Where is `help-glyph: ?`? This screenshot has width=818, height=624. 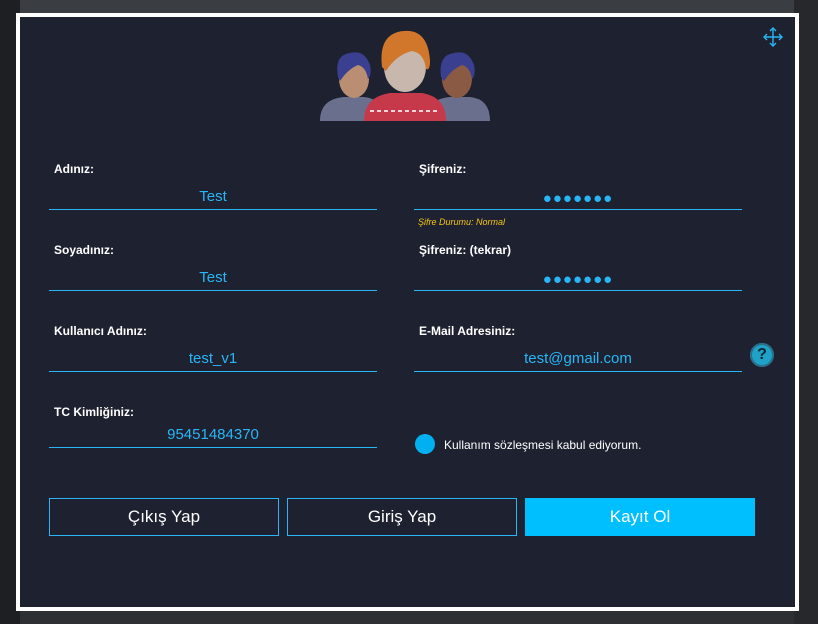
help-glyph: ? is located at coordinates (762, 354).